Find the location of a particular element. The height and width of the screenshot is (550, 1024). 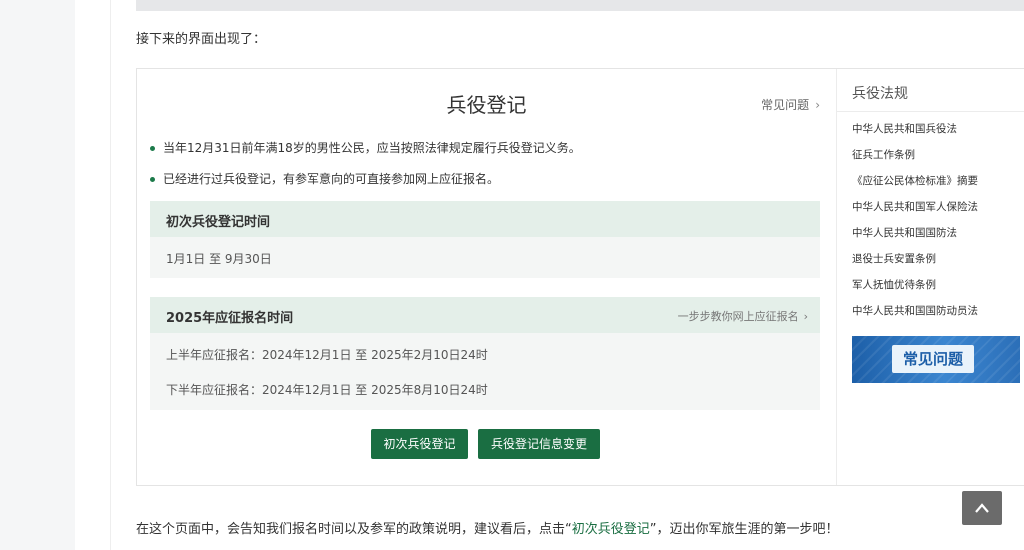

regulation-link: 中华人民共和国国防动员法 is located at coordinates (915, 316).